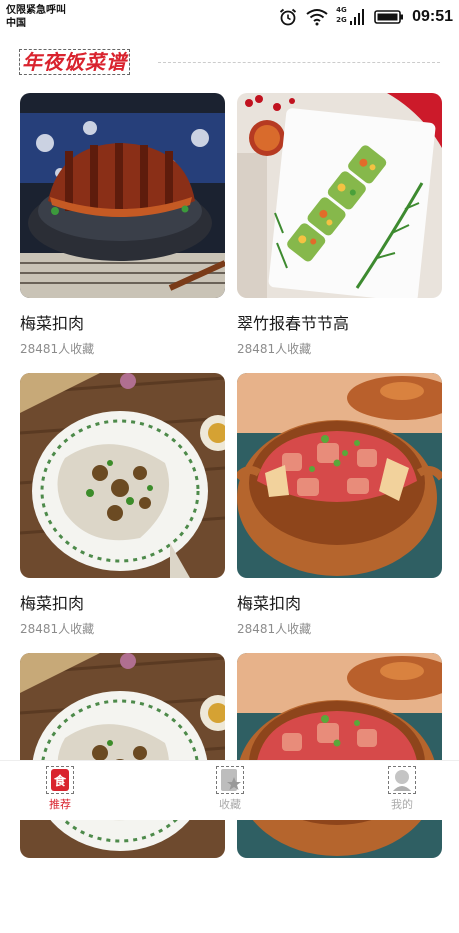  Describe the element at coordinates (36, 10) in the screenshot. I see `carrier-line-1: 仅限紧急呼叫` at that location.